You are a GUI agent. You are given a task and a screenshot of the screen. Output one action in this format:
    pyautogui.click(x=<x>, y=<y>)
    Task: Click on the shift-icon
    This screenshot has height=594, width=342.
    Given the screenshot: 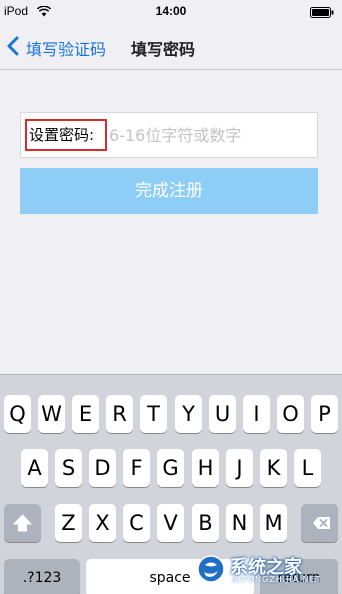 What is the action you would take?
    pyautogui.click(x=22, y=523)
    